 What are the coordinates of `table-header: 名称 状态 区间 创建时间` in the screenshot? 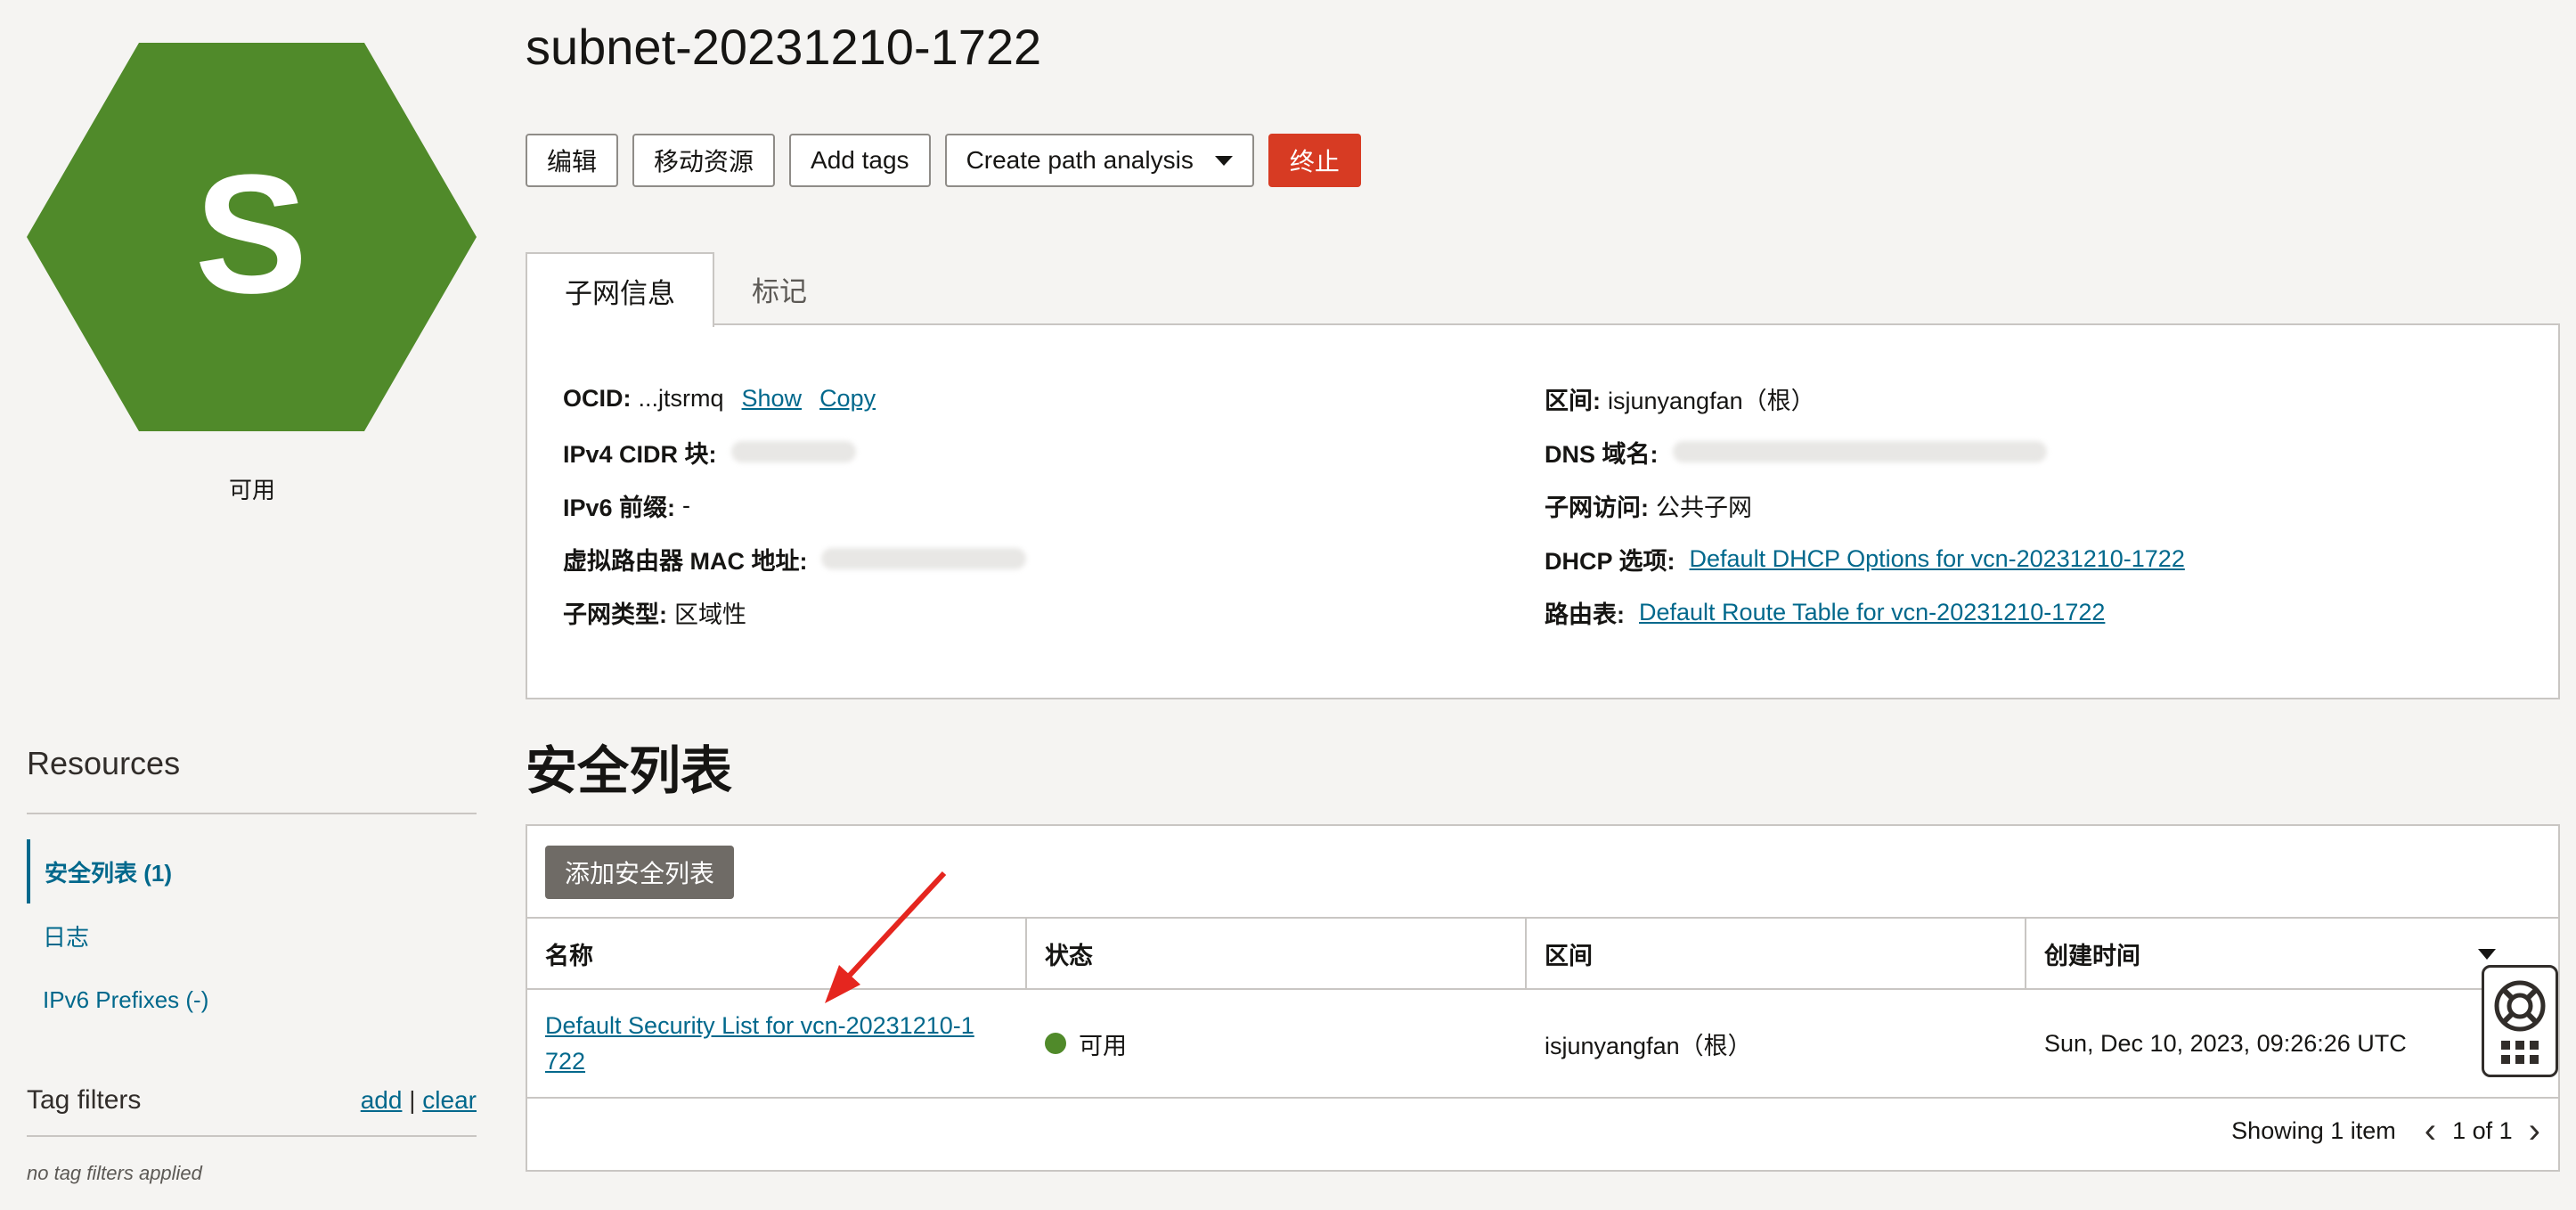 It's located at (1543, 954).